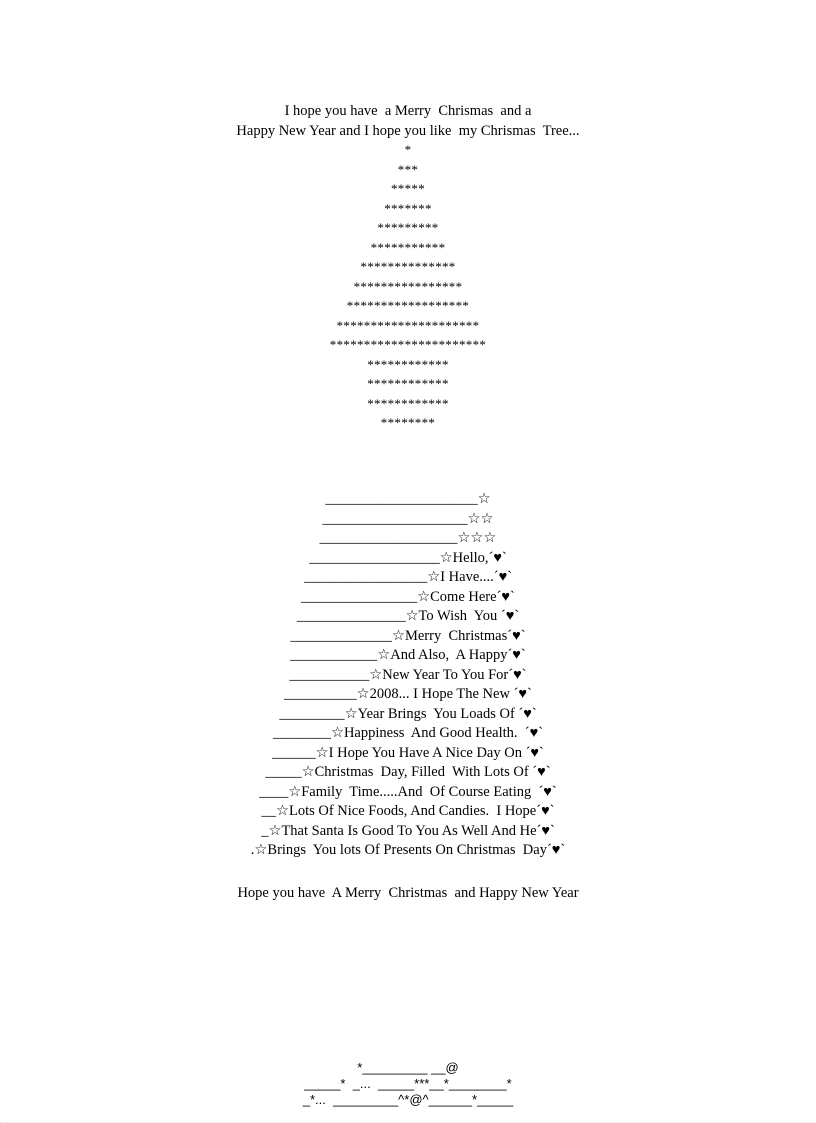  What do you see at coordinates (408, 325) in the screenshot?
I see `tree-row: *********************` at bounding box center [408, 325].